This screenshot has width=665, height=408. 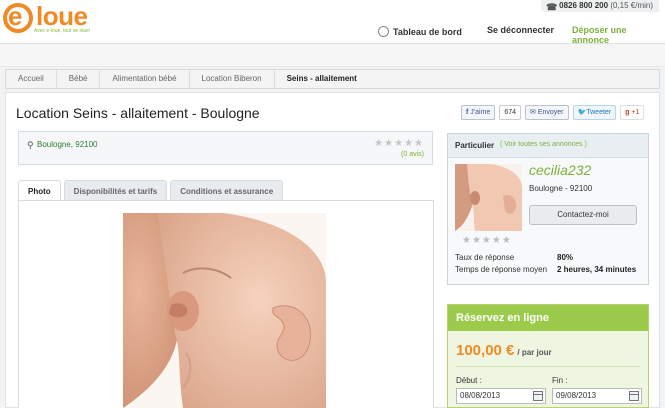 I want to click on divider, so click(x=548, y=366).